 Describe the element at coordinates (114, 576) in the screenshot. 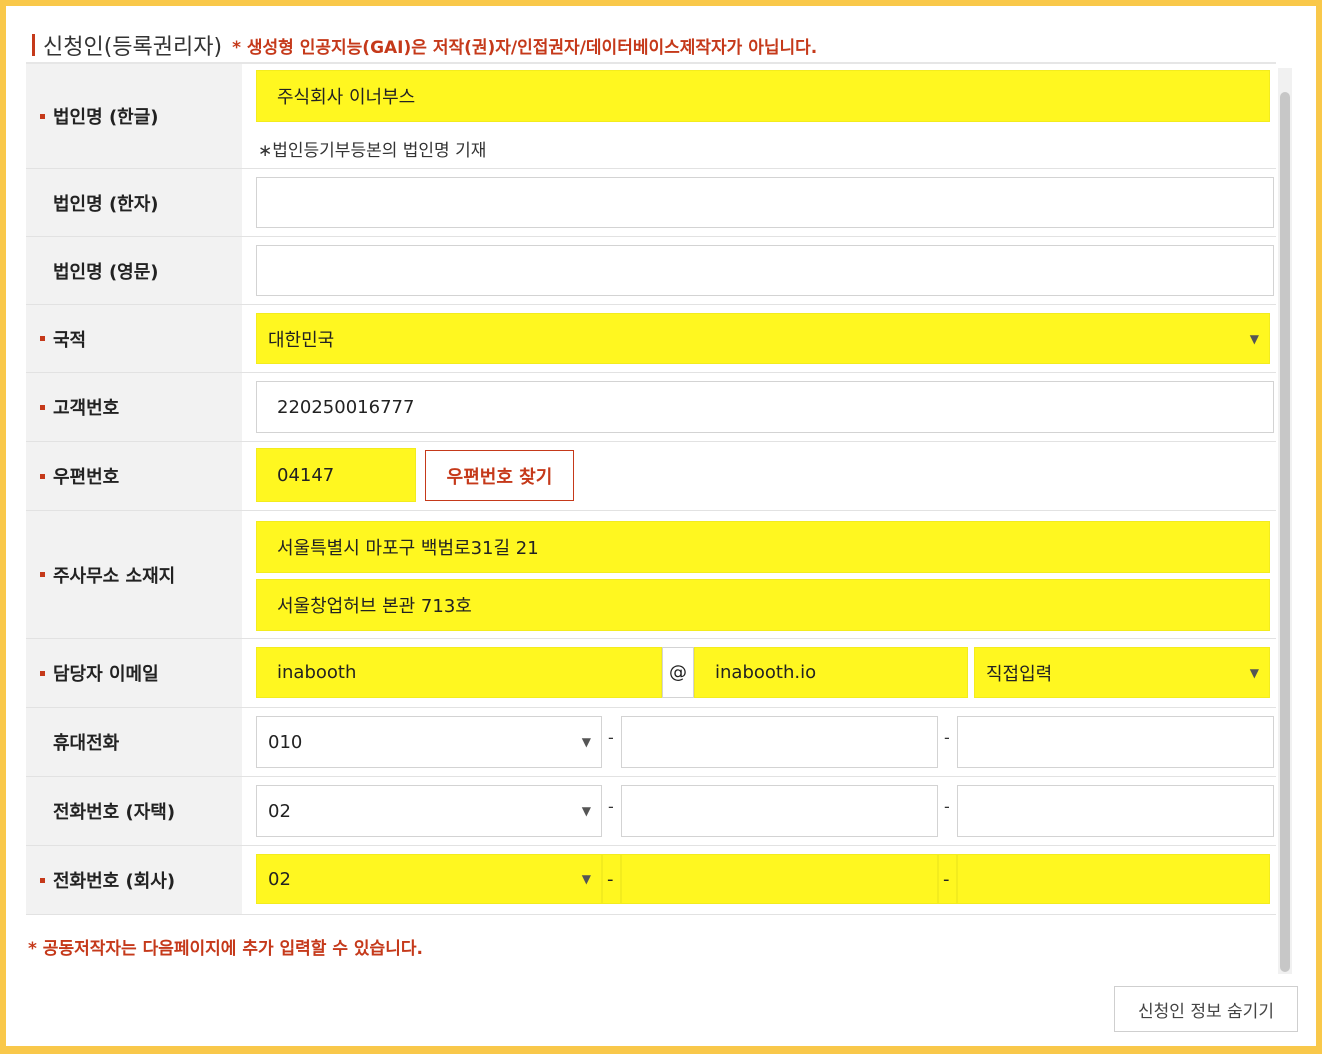

I see `label-text: 주사무소 소재지` at that location.